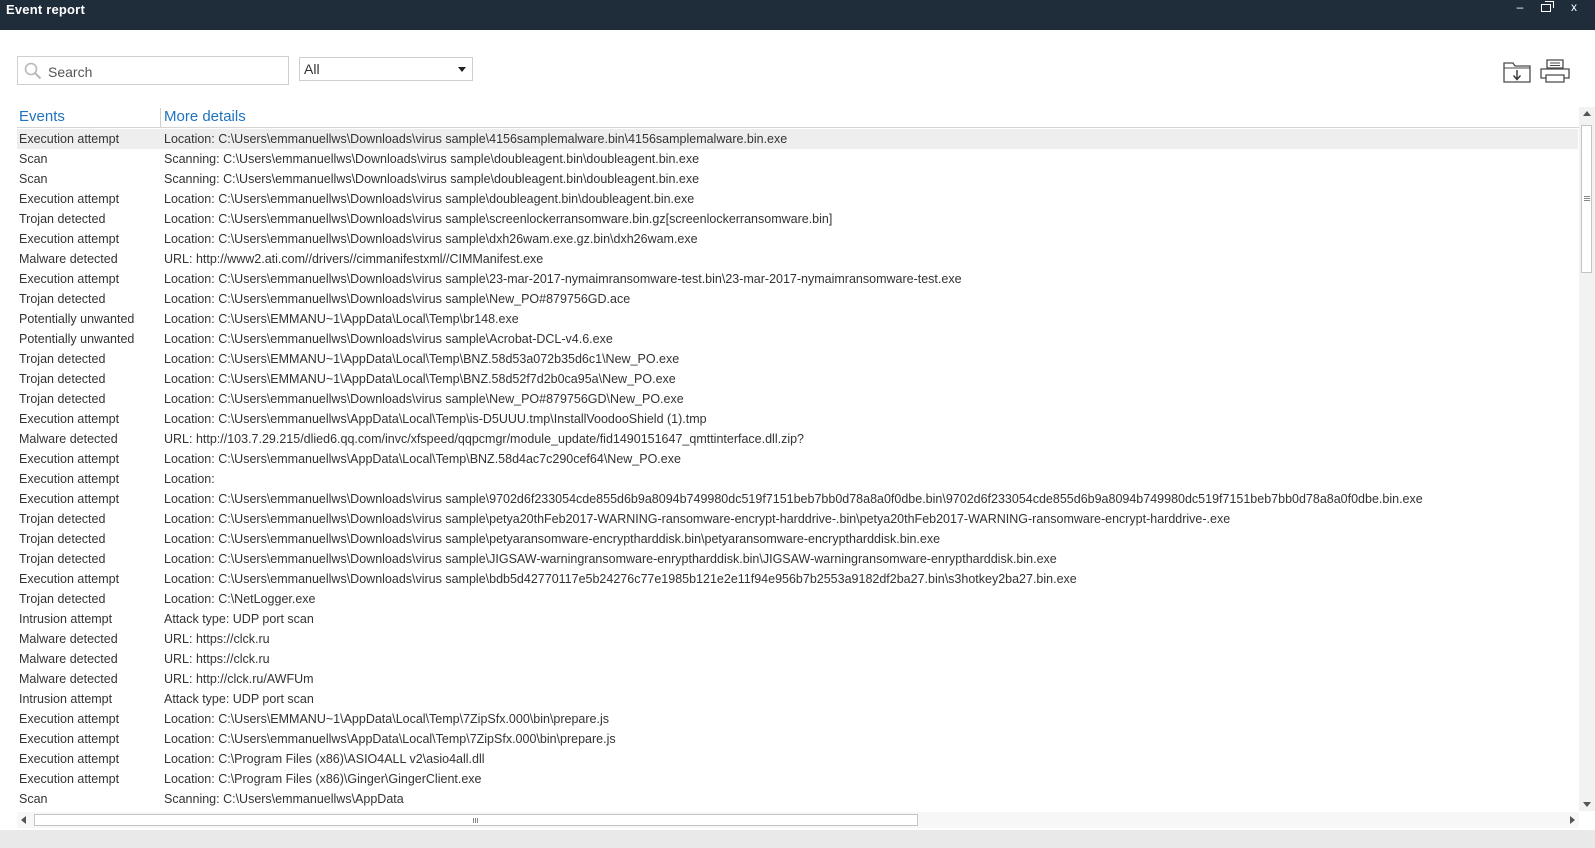  I want to click on scroll-left-icon, so click(23, 820).